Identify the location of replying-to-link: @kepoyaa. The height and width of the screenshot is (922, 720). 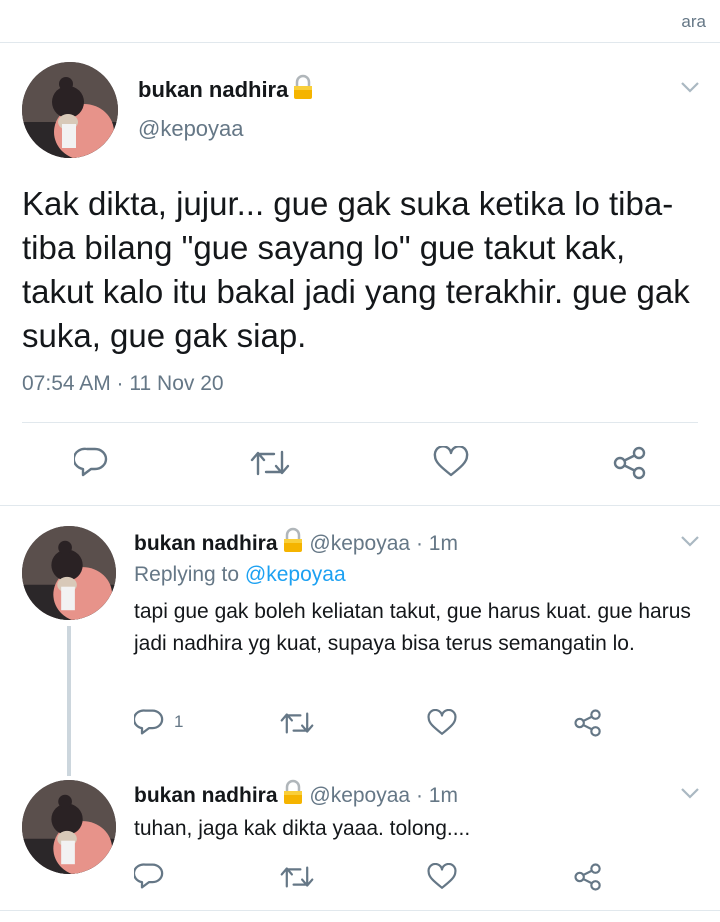
(295, 574).